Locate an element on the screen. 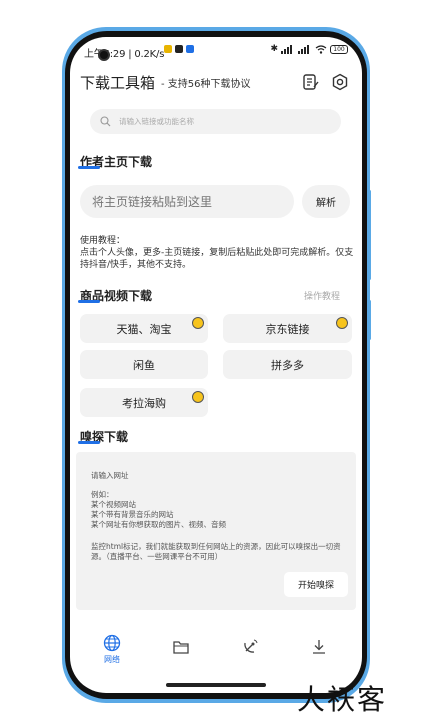  status-right-icons: ✱ 100 is located at coordinates (309, 49).